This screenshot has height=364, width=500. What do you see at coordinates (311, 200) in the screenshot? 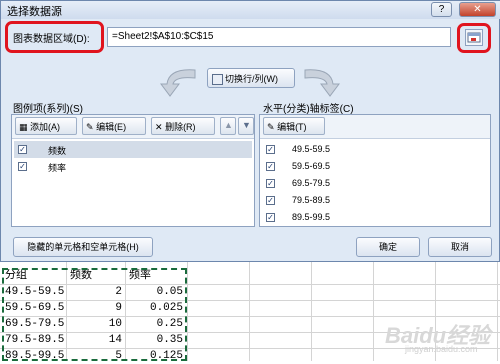
I see `category-label: 79.5-89.5` at bounding box center [311, 200].